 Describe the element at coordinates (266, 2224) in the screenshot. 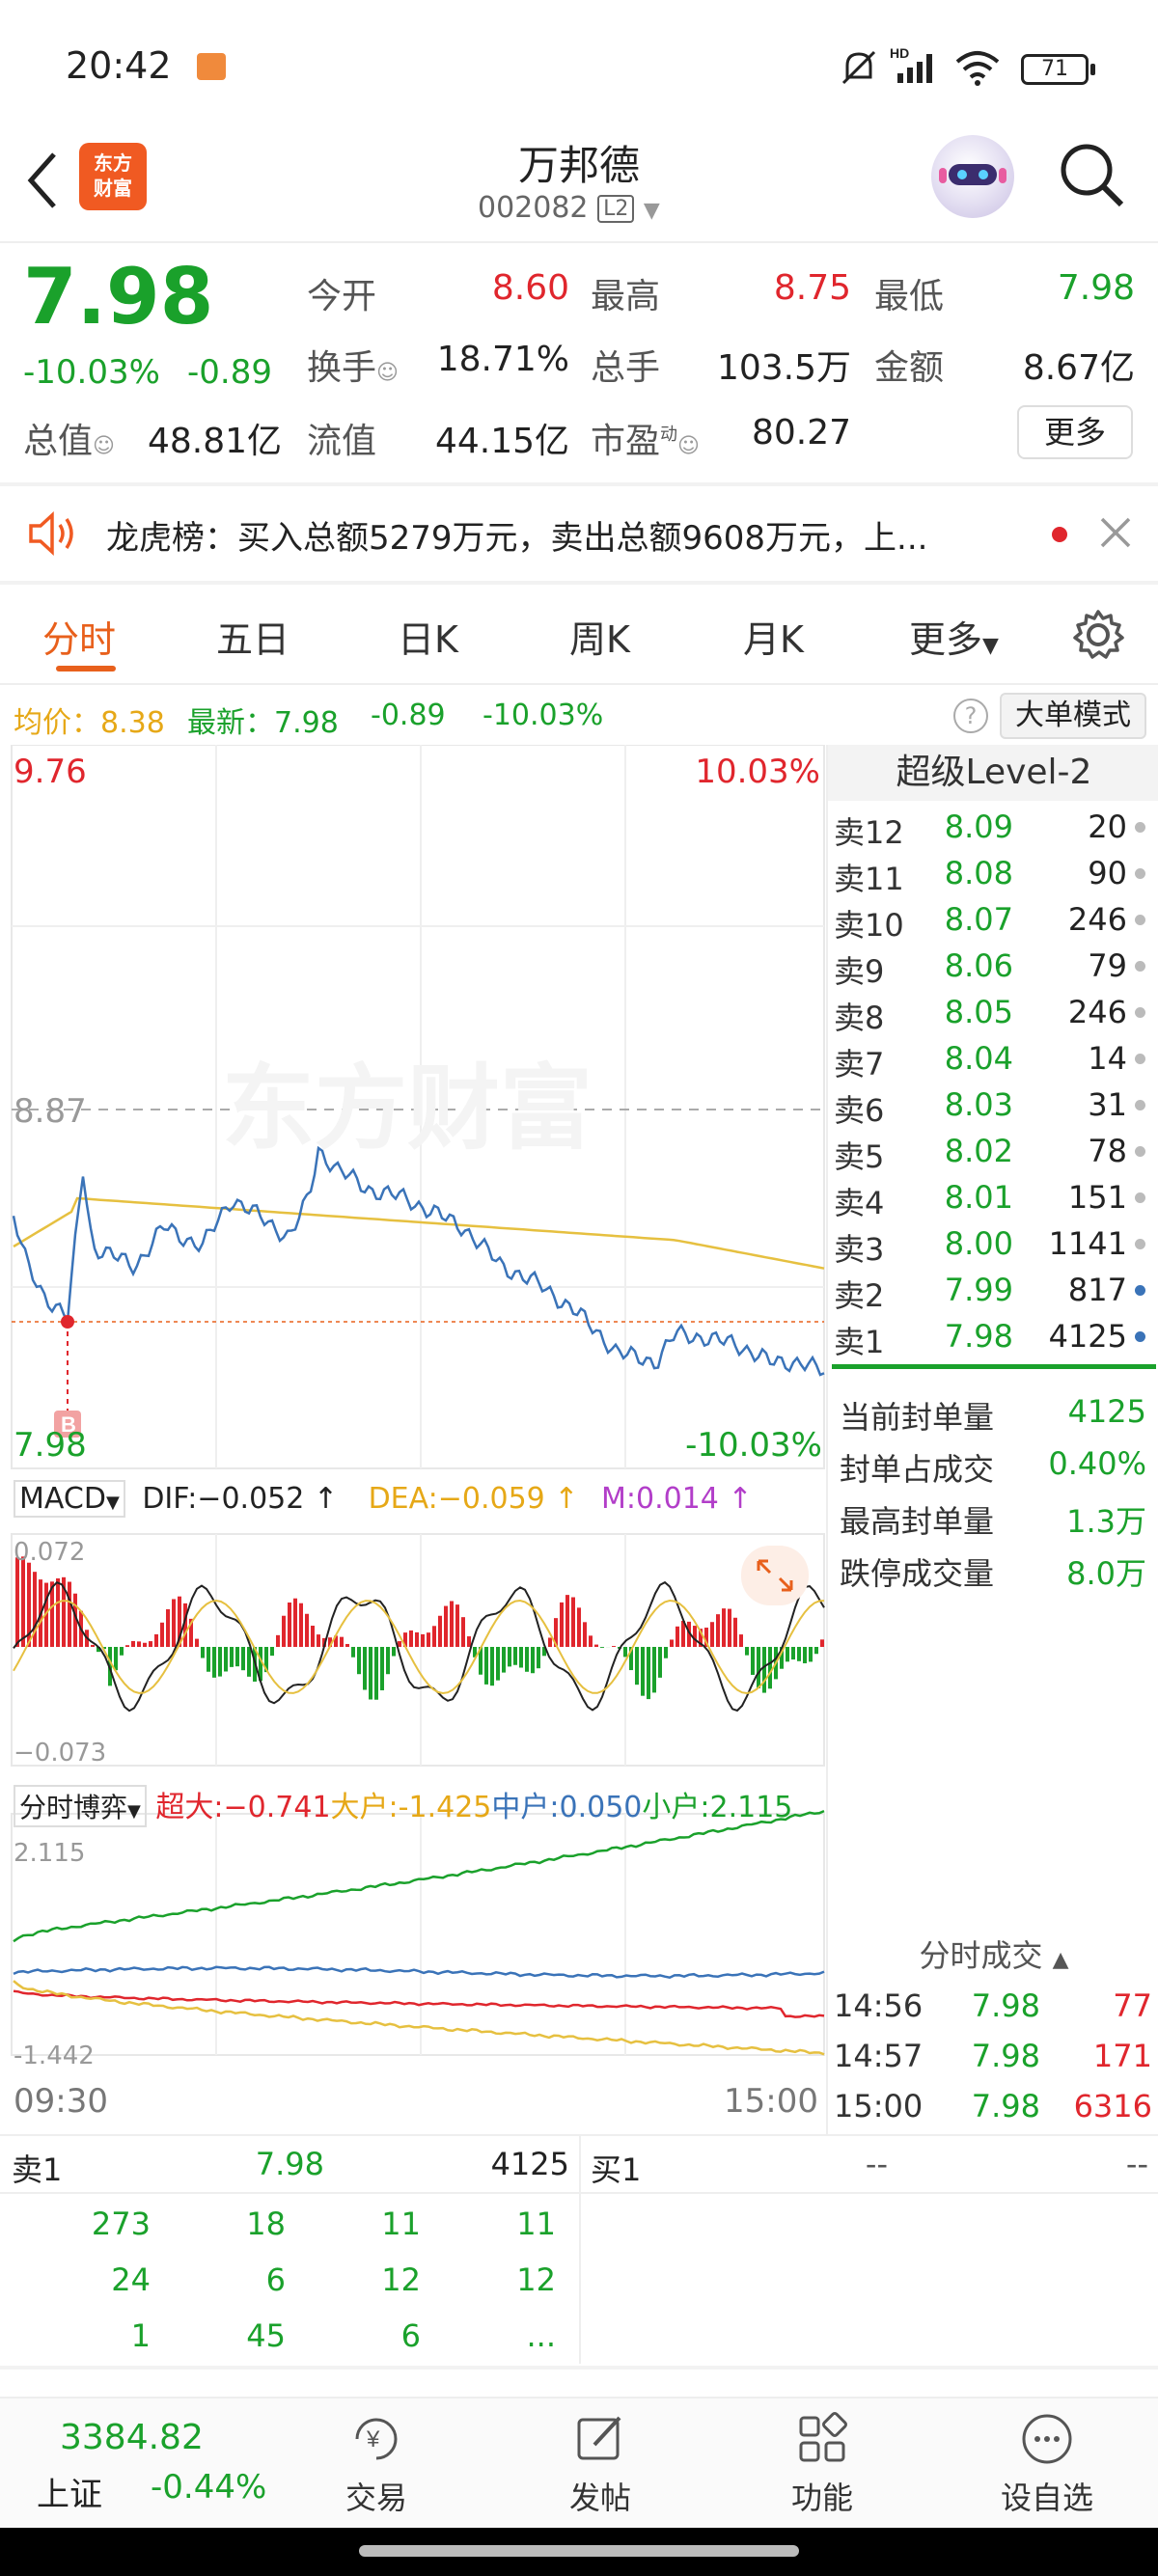

I see `queue-cell: 18` at that location.